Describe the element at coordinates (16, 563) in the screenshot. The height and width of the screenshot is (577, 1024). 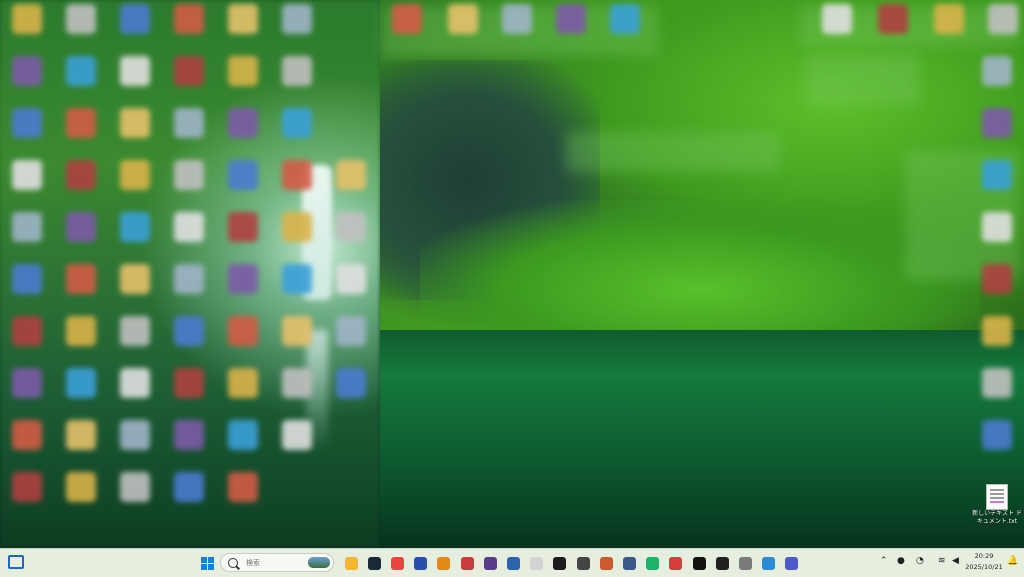
I see `widgets-button` at that location.